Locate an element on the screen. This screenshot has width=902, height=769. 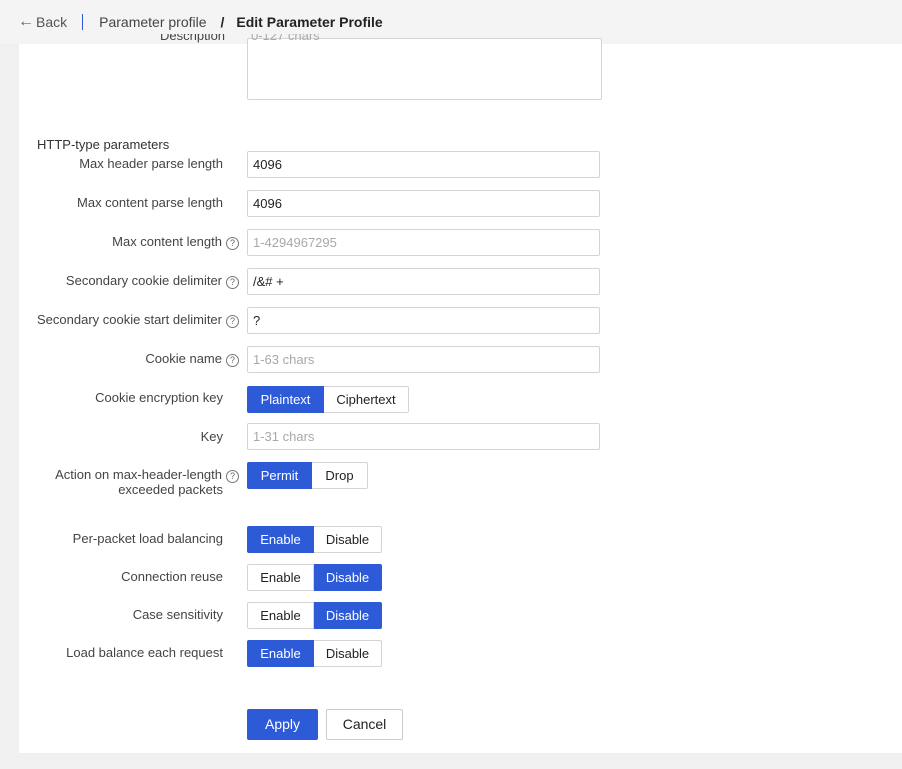
connection-reuse-label: Connection reuse is located at coordinates (172, 576).